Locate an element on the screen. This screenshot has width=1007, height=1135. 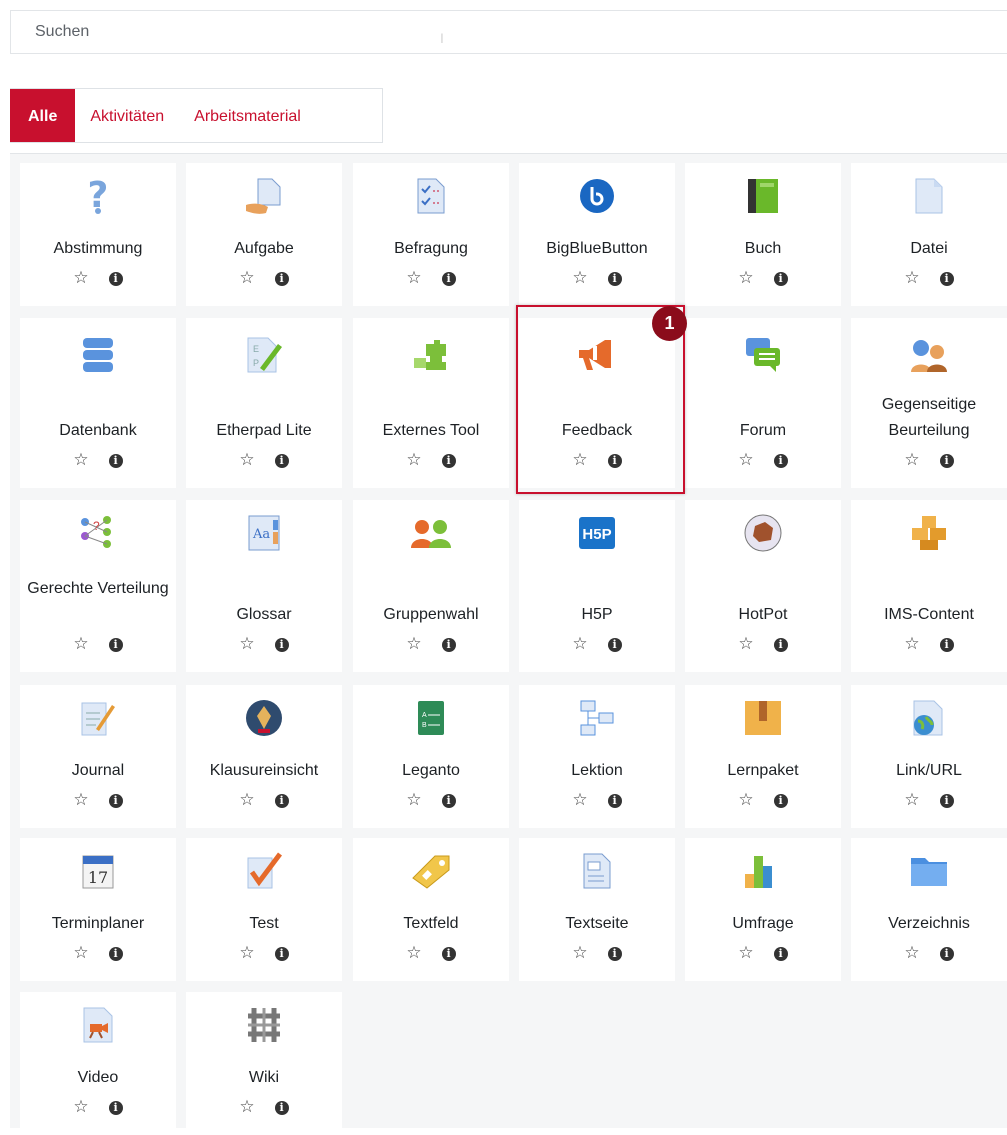
search-box is located at coordinates (508, 32).